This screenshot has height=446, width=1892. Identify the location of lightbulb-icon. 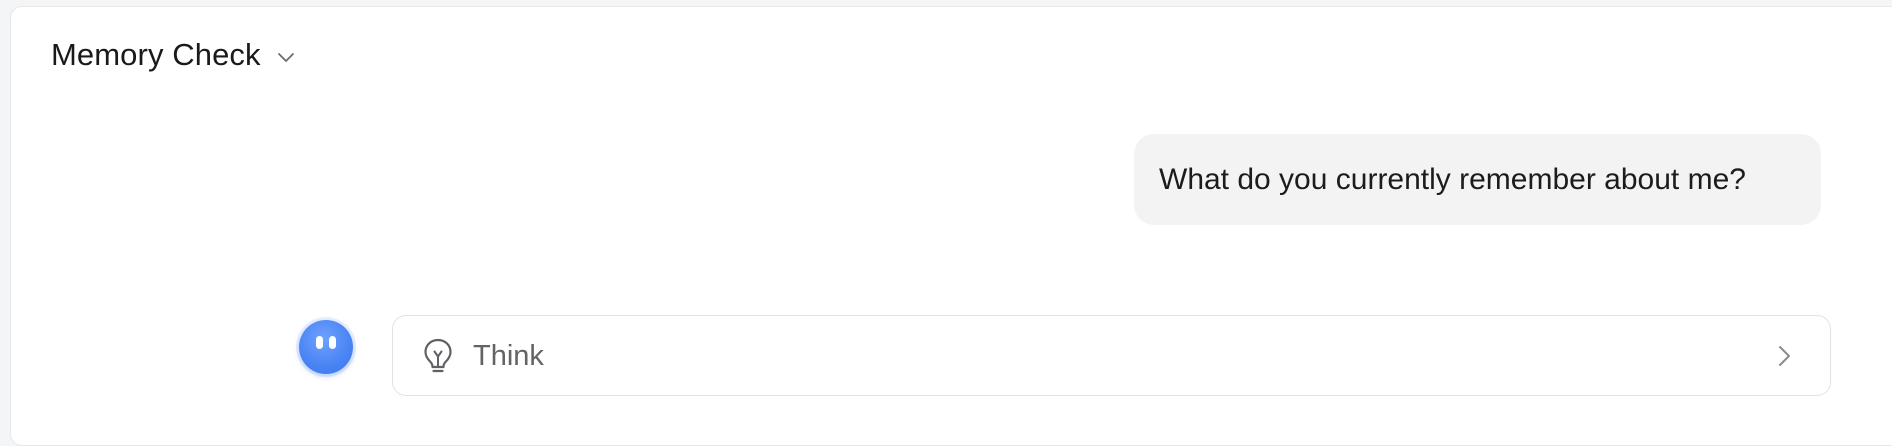
(438, 355).